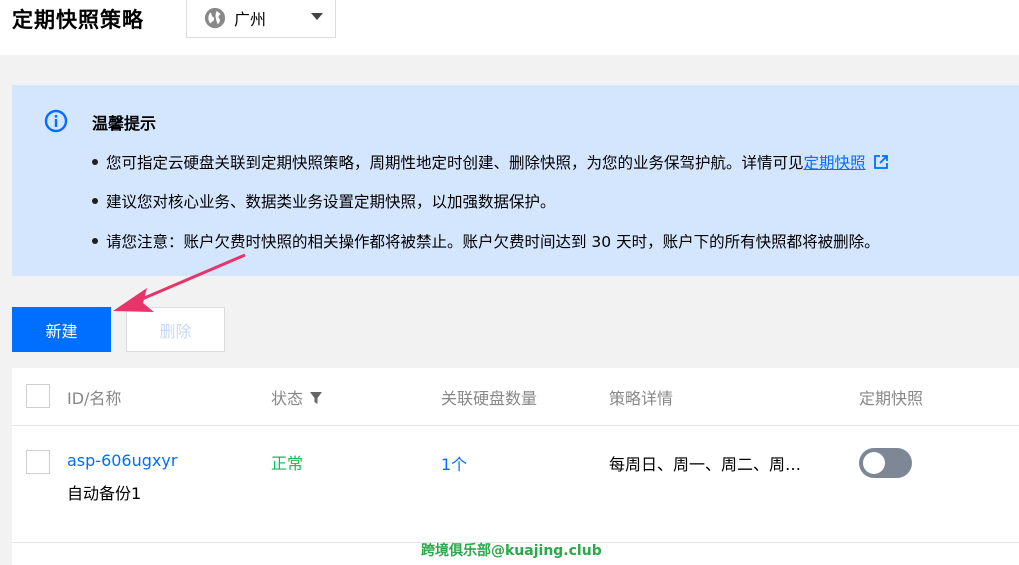  What do you see at coordinates (175, 329) in the screenshot?
I see `delete-button: 删除` at bounding box center [175, 329].